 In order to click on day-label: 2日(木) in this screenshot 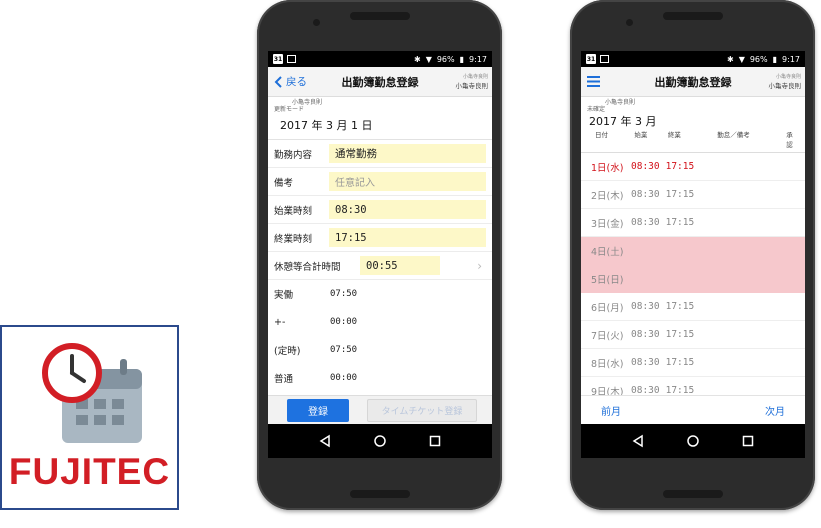, I will do `click(607, 196)`.